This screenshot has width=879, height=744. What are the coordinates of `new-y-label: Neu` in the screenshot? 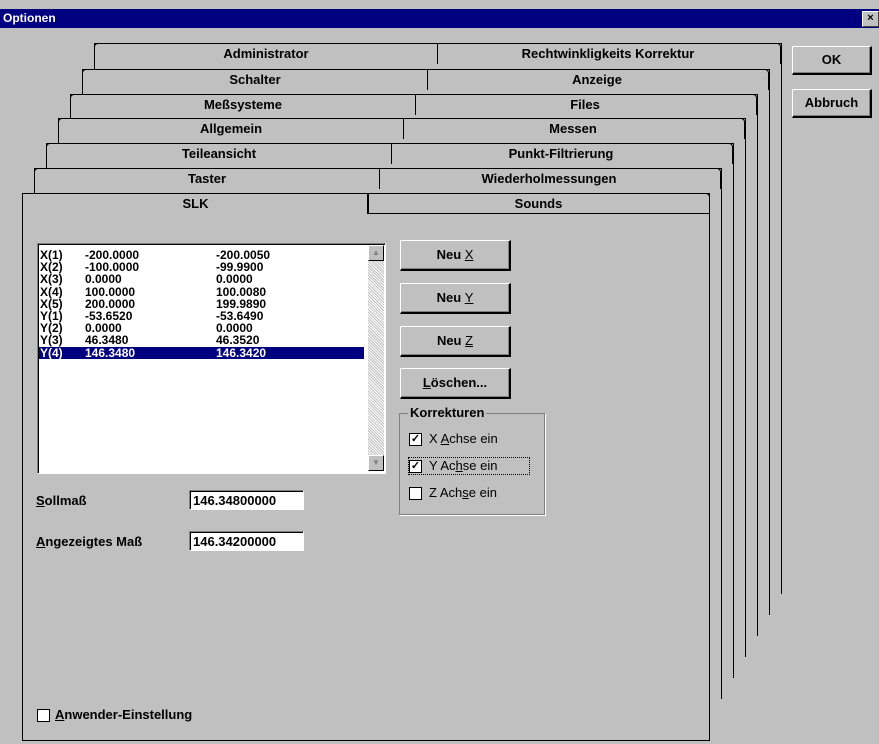 It's located at (450, 297).